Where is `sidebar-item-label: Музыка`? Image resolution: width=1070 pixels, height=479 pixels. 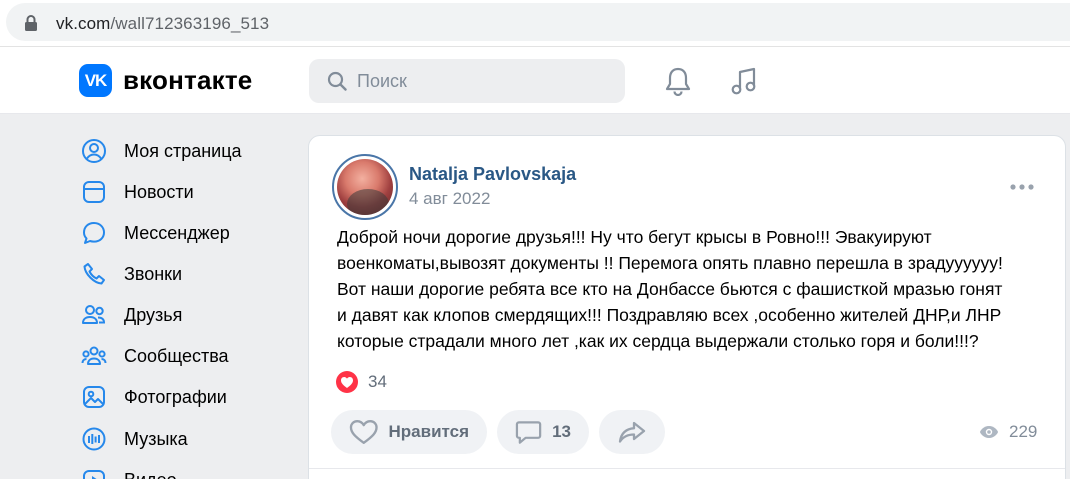
sidebar-item-label: Музыка is located at coordinates (156, 438).